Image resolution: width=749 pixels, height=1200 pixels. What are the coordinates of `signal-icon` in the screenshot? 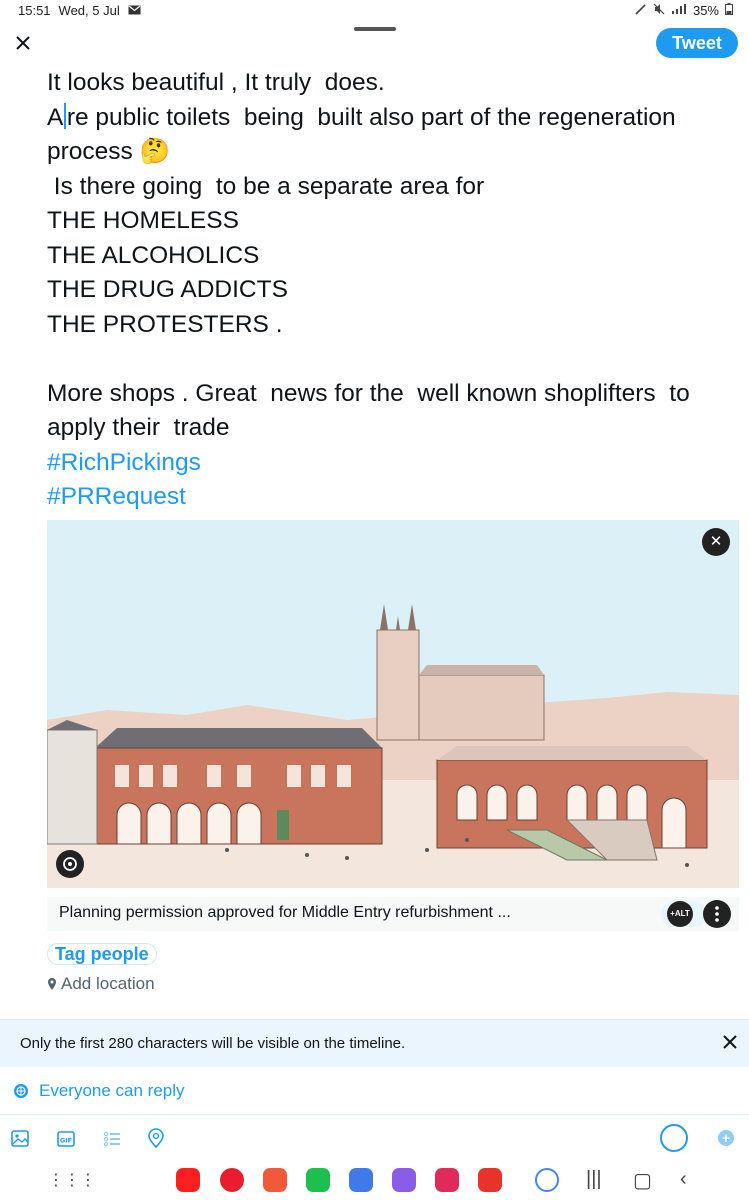 It's located at (679, 10).